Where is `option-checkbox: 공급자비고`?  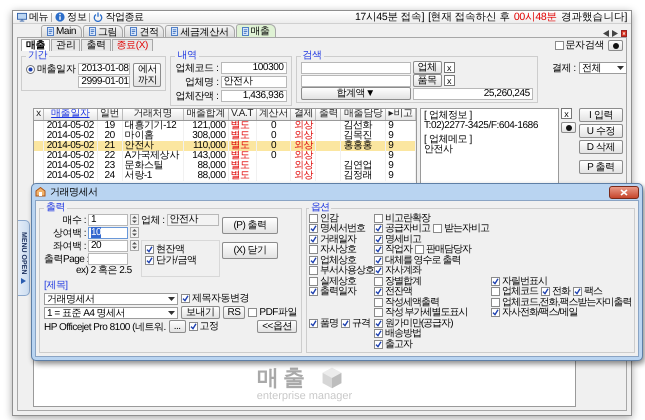 option-checkbox: 공급자비고 is located at coordinates (402, 228).